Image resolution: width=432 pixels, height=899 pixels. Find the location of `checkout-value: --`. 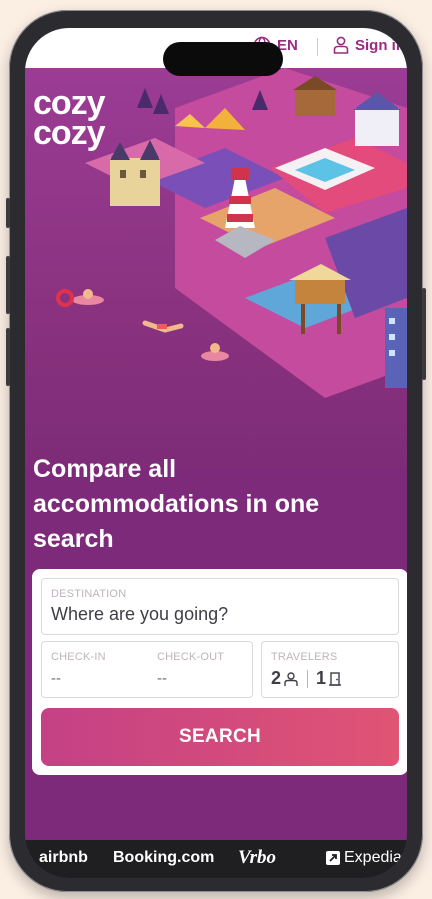

checkout-value: -- is located at coordinates (162, 678).